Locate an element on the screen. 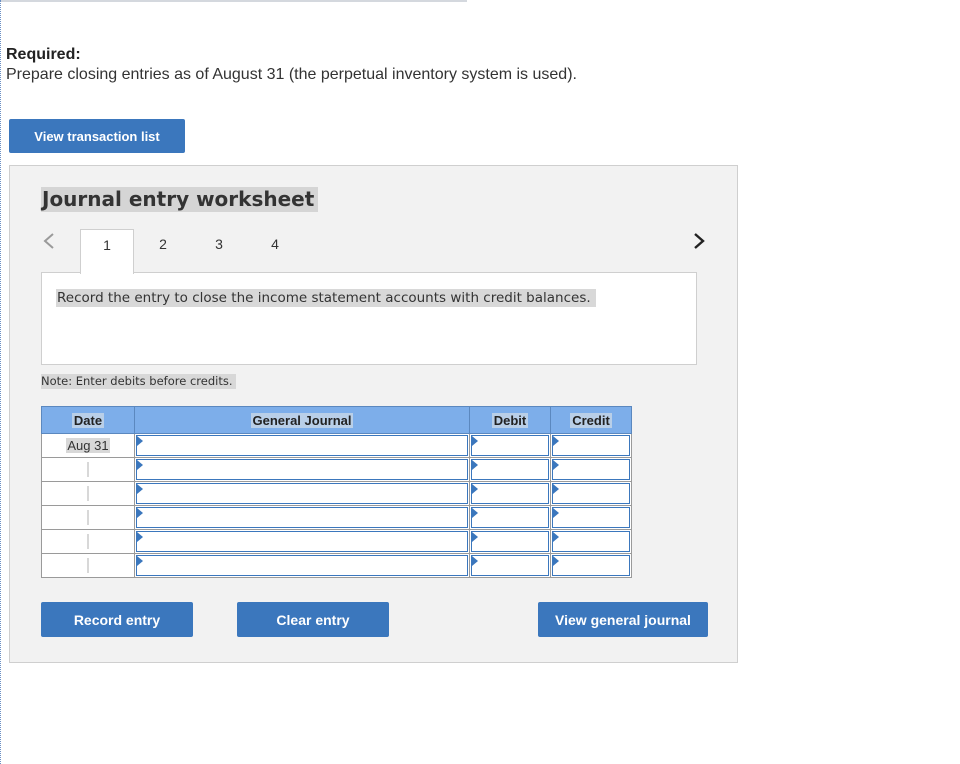 This screenshot has height=764, width=960. column-header-date: Date is located at coordinates (88, 420).